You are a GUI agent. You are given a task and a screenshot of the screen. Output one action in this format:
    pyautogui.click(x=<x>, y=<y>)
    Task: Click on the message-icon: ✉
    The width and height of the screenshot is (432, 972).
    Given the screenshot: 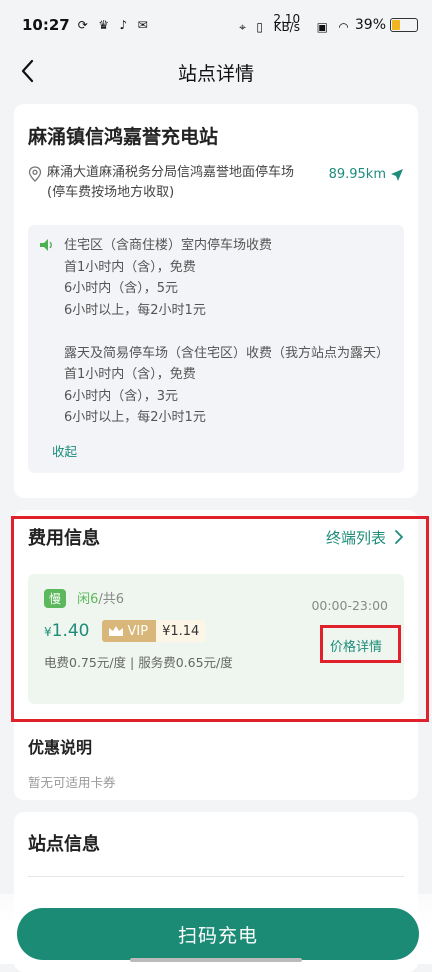 What is the action you would take?
    pyautogui.click(x=142, y=25)
    